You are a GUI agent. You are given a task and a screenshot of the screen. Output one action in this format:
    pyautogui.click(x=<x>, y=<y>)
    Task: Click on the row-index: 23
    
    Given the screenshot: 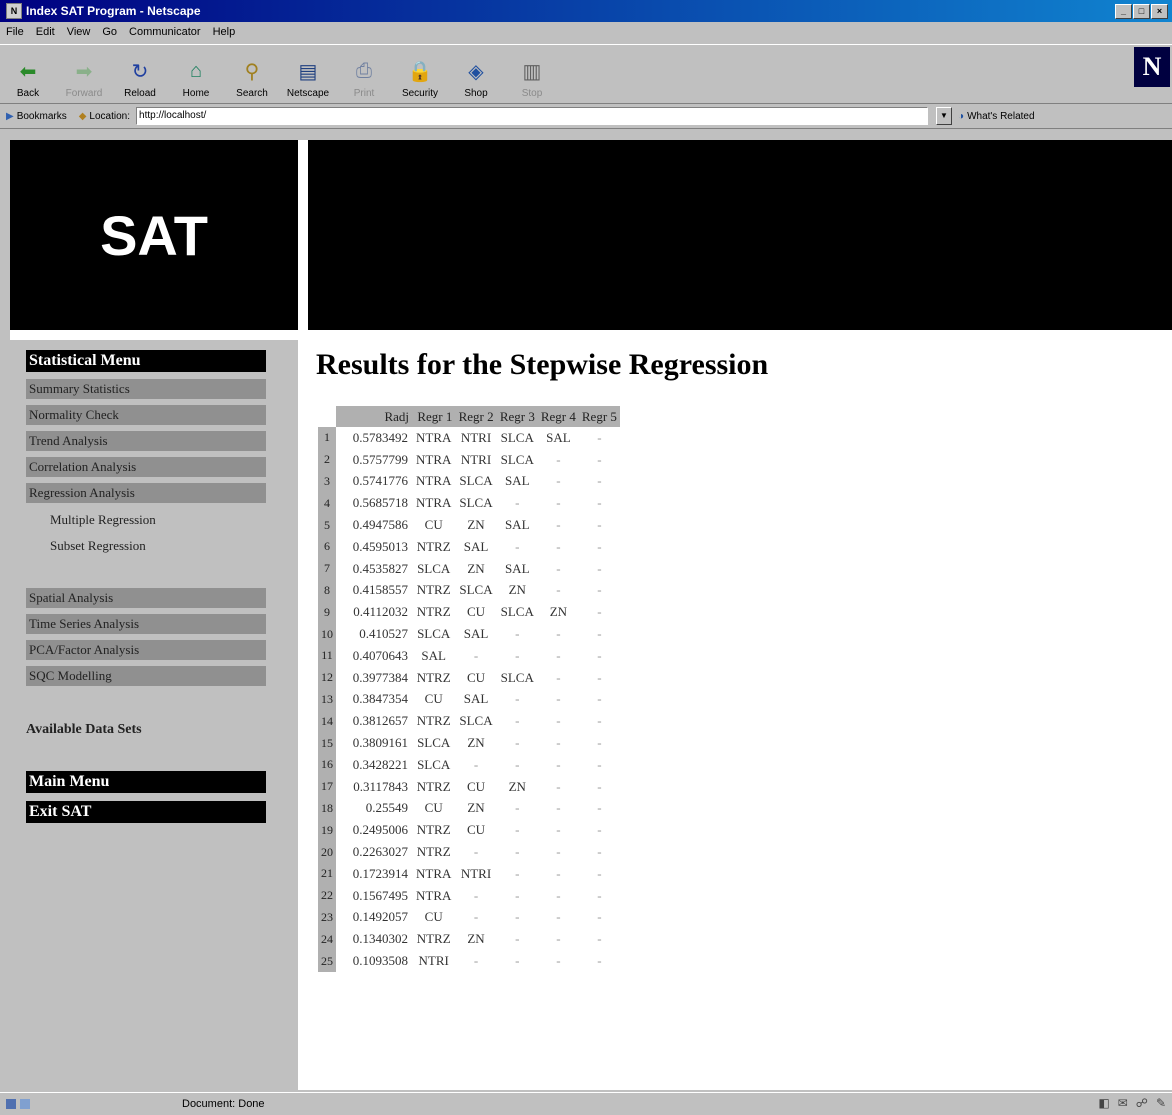 What is the action you would take?
    pyautogui.click(x=327, y=917)
    